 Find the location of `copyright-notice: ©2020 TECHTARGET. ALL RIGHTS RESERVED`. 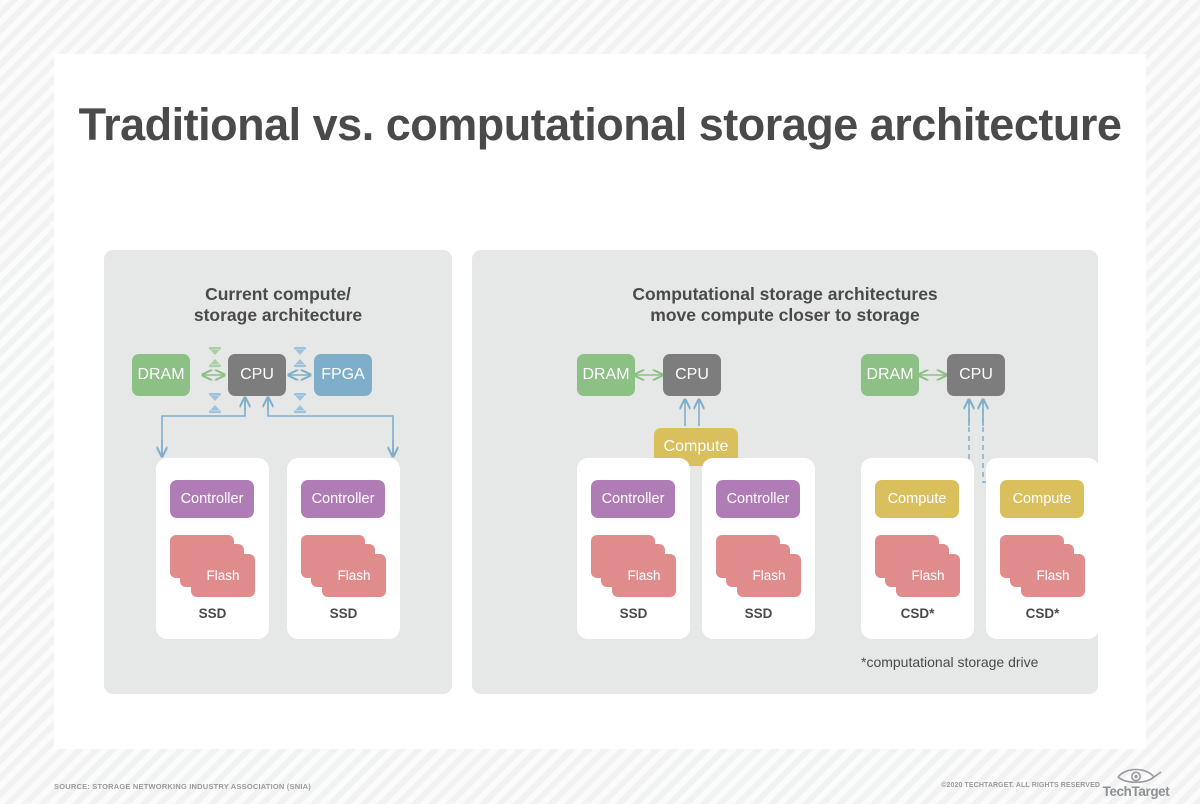

copyright-notice: ©2020 TECHTARGET. ALL RIGHTS RESERVED is located at coordinates (1020, 785).